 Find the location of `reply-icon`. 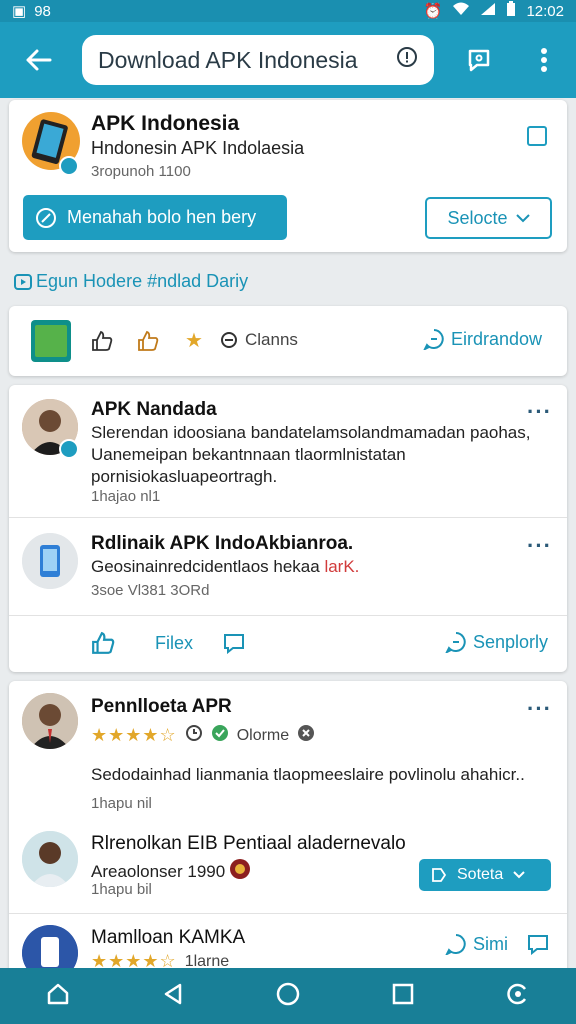

reply-icon is located at coordinates (455, 642).